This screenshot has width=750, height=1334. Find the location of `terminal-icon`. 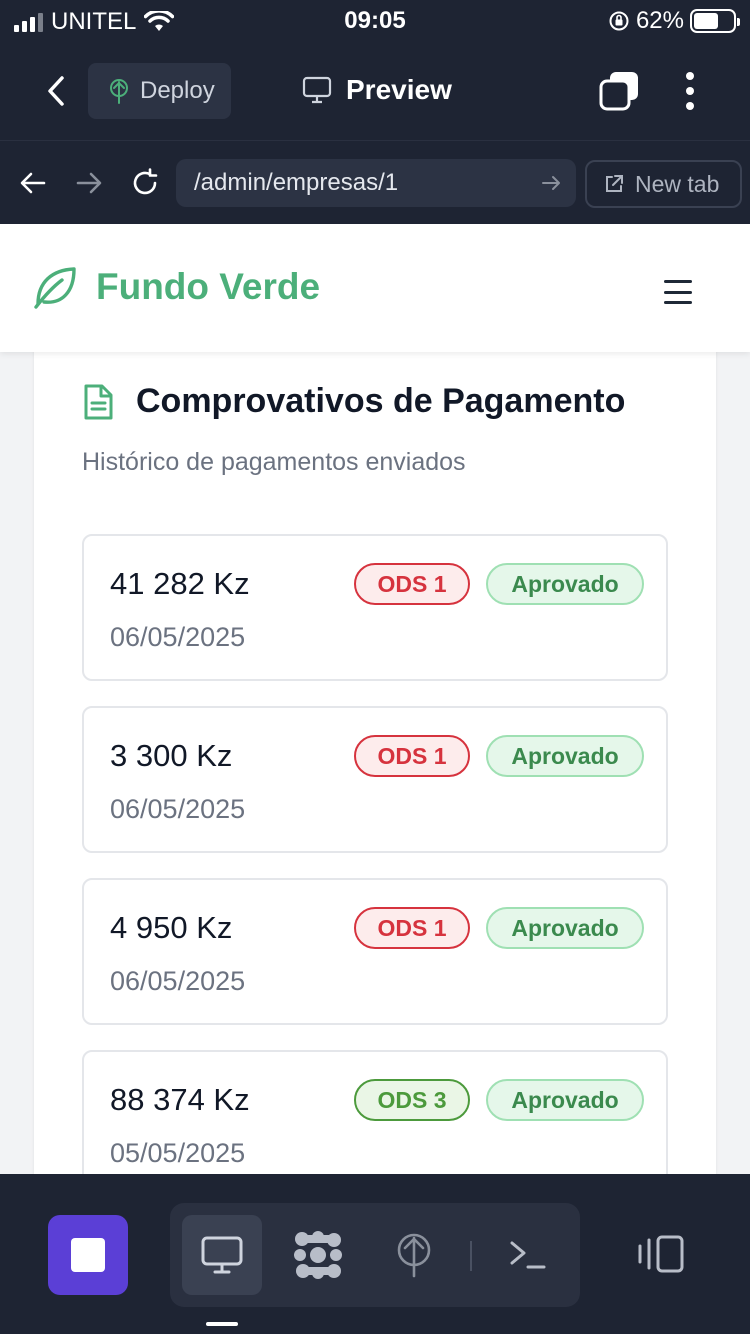

terminal-icon is located at coordinates (528, 1255).